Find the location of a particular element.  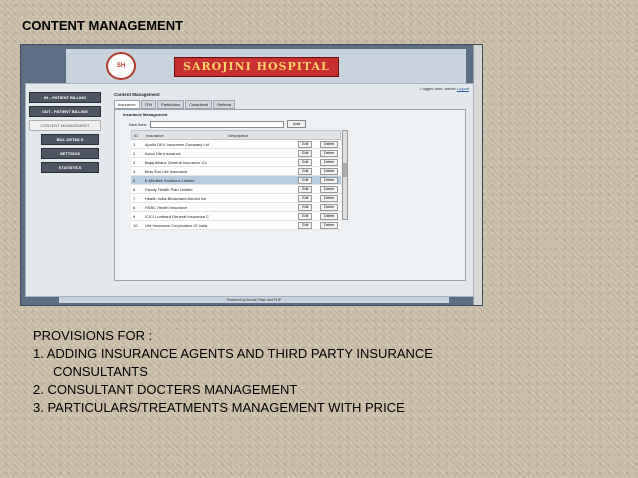

logged-user-text: Logged user: admin is located at coordinates (438, 88).